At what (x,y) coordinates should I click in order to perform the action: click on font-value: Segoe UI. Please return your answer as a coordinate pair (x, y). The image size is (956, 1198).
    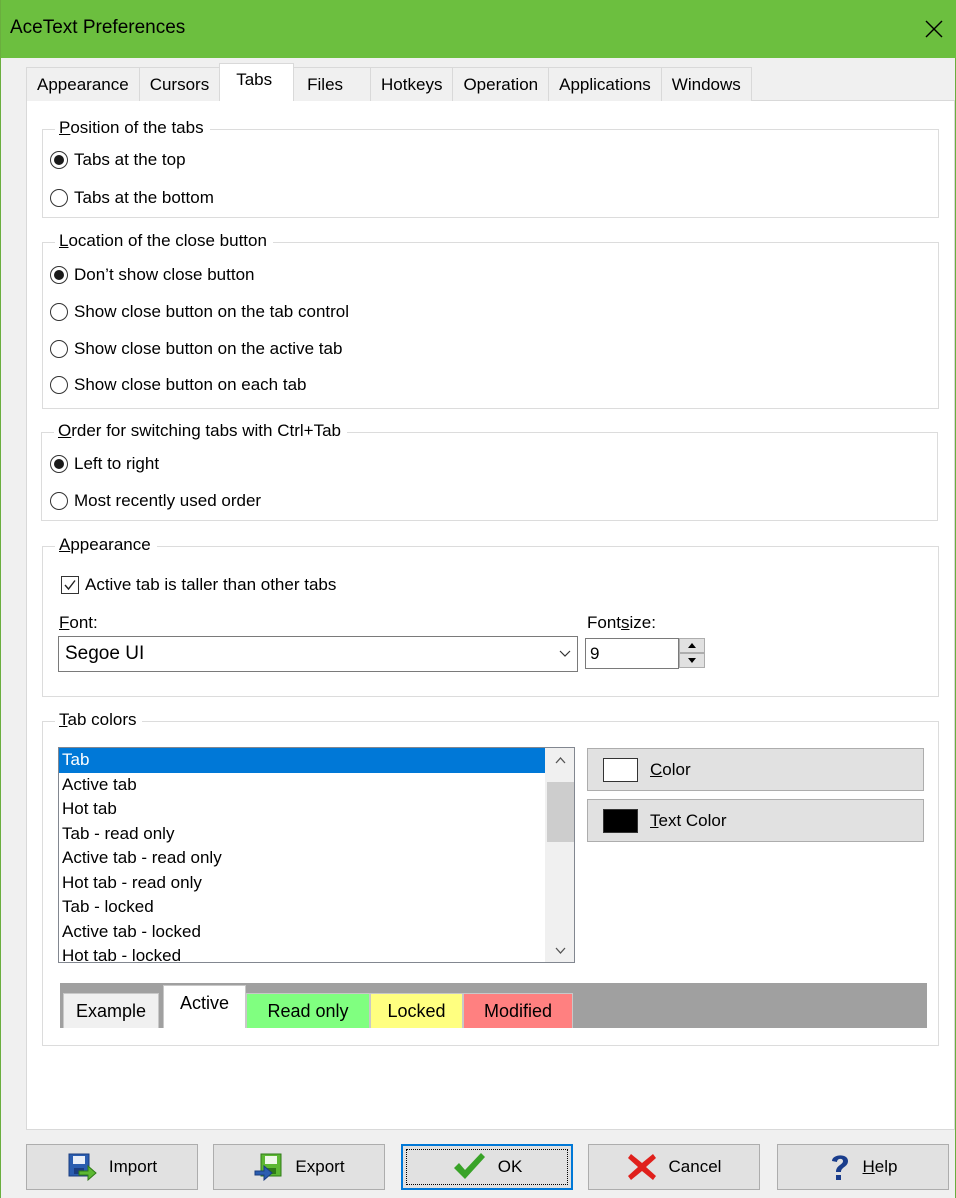
    Looking at the image, I should click on (105, 653).